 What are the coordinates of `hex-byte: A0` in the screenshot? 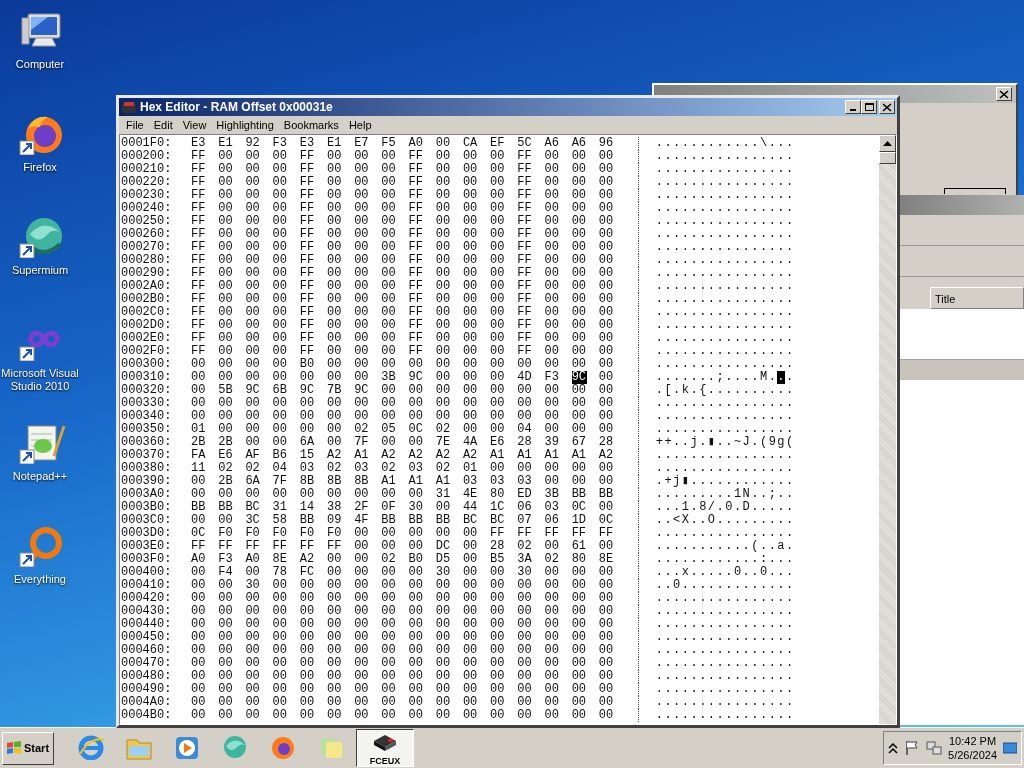 It's located at (259, 559).